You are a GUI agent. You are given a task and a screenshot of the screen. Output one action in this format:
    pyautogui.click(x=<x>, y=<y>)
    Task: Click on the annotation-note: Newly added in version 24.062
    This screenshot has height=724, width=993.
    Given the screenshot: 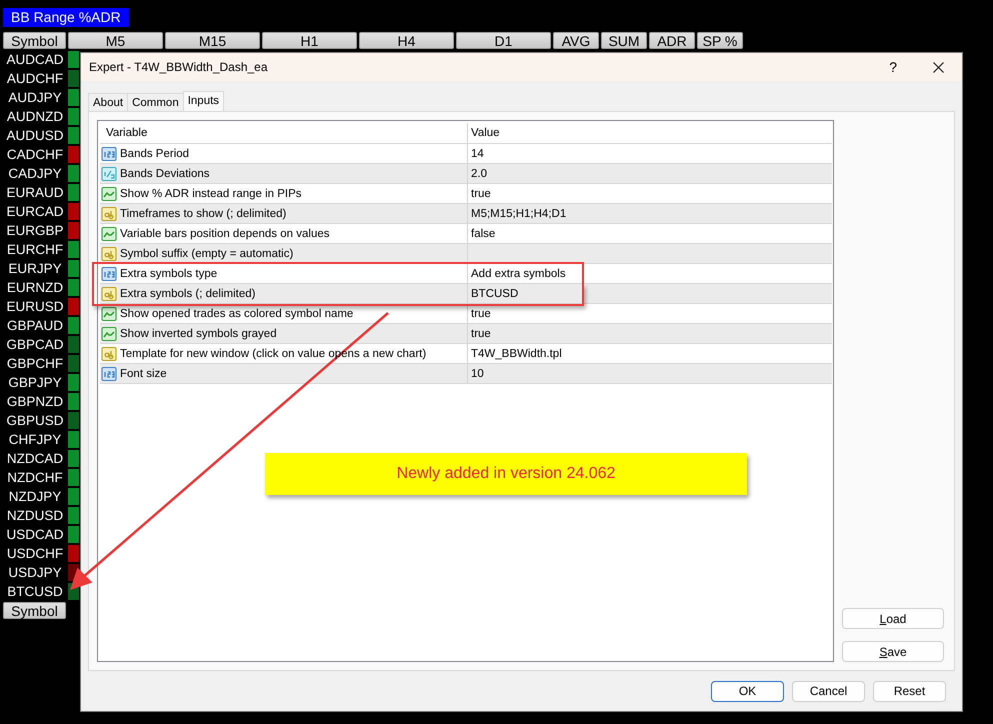 What is the action you would take?
    pyautogui.click(x=506, y=474)
    